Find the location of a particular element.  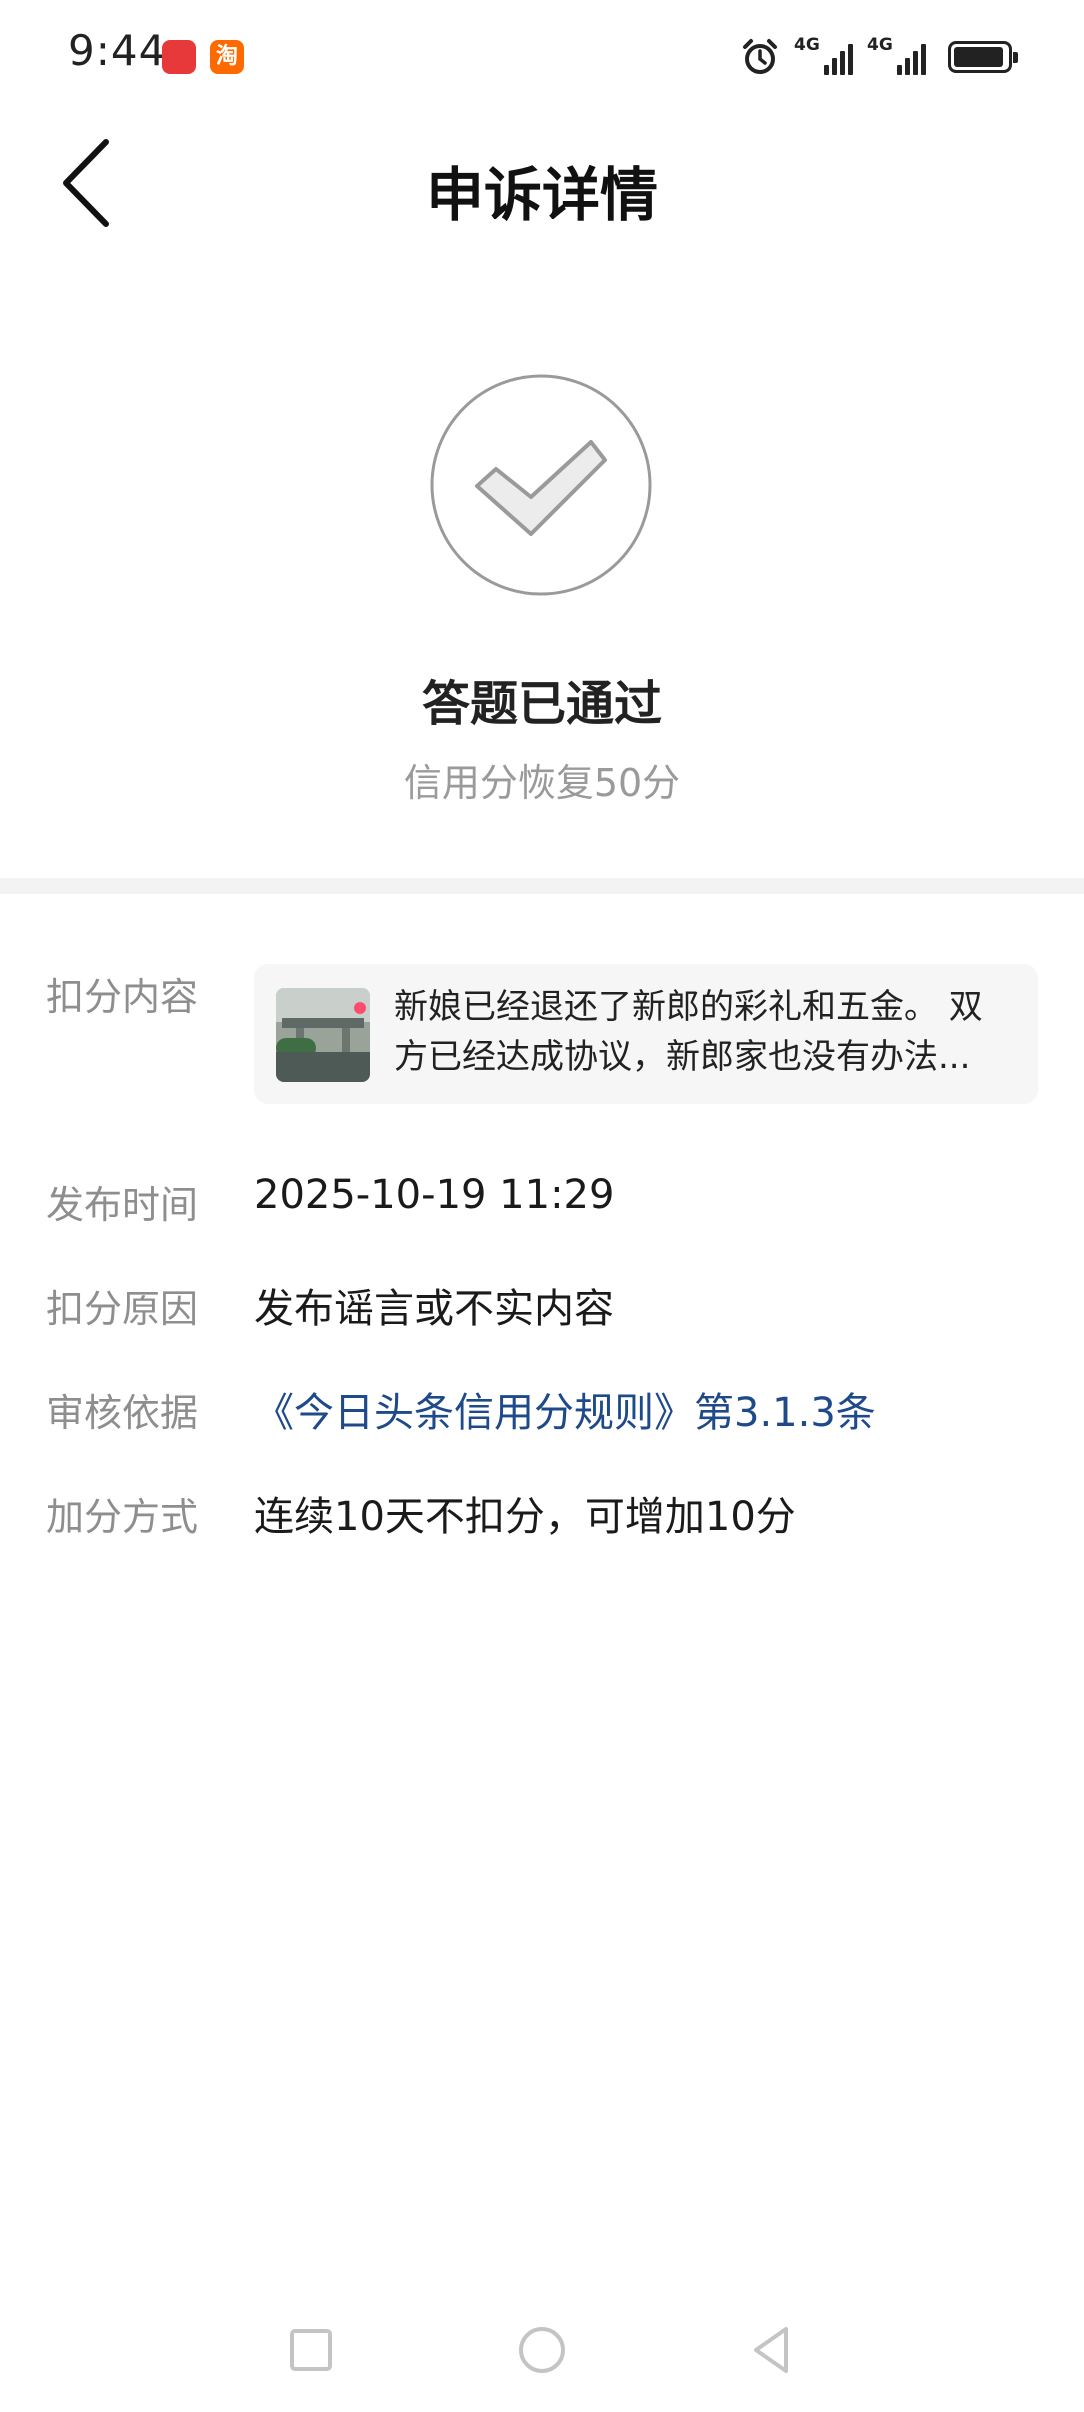

battery-icon is located at coordinates (983, 57).